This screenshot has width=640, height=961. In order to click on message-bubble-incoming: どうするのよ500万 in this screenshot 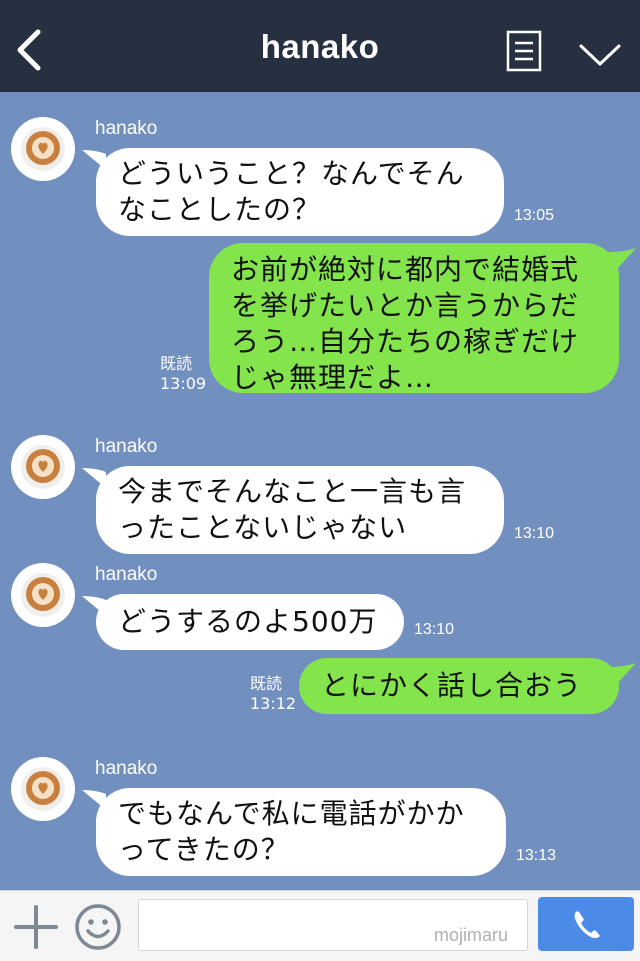, I will do `click(250, 622)`.